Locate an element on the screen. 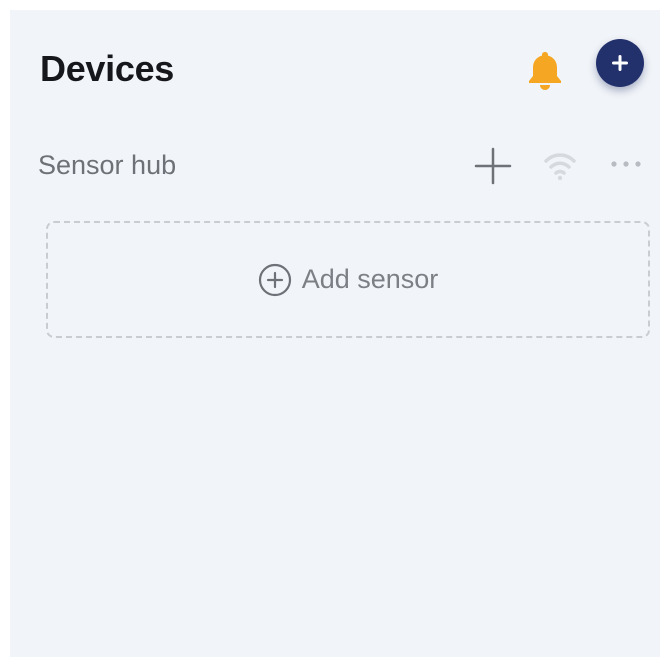 This screenshot has height=657, width=667. more-horizontal-icon is located at coordinates (626, 164).